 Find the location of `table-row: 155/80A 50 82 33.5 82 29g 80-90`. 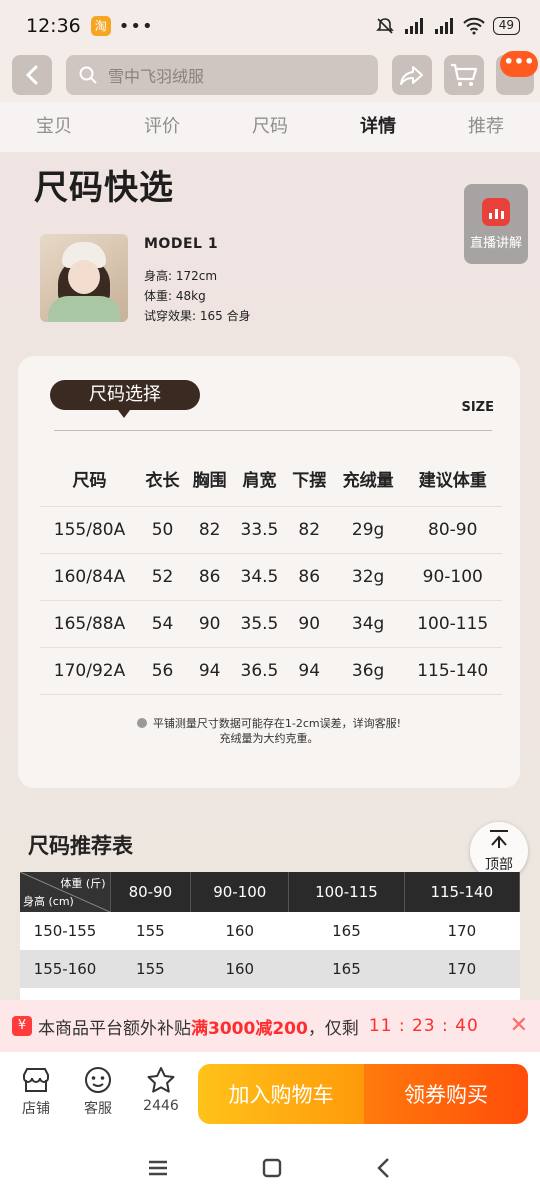

table-row: 155/80A 50 82 33.5 82 29g 80-90 is located at coordinates (271, 529).